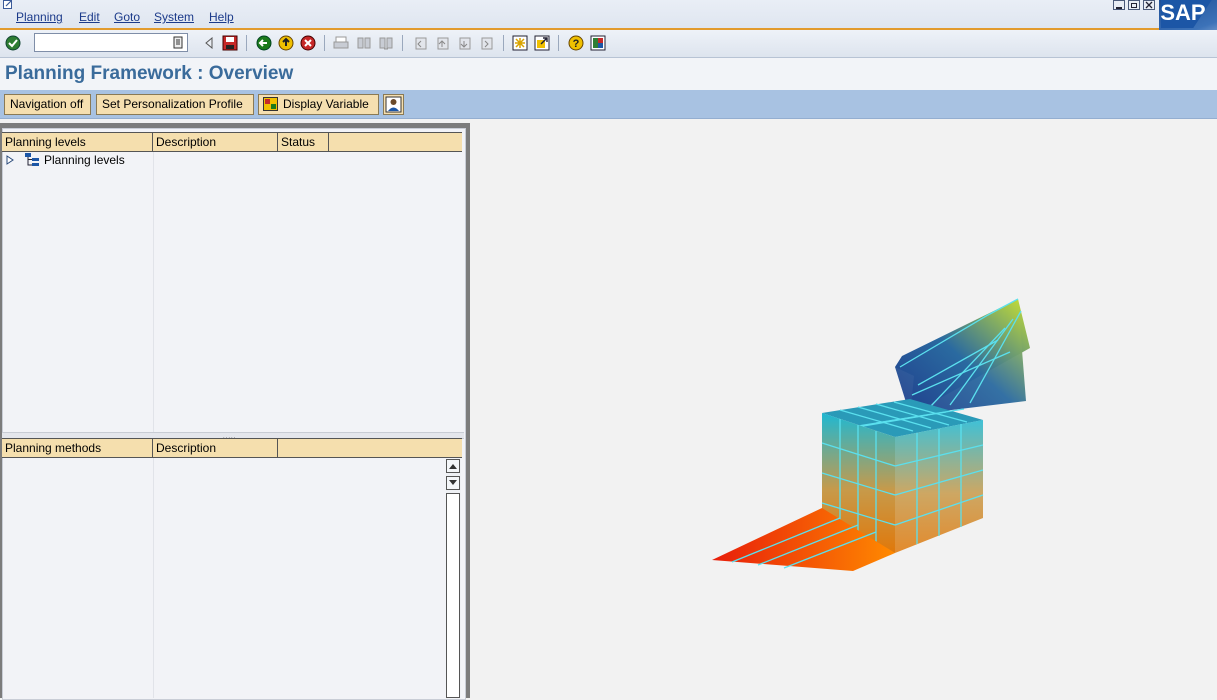 This screenshot has height=700, width=1217. Describe the element at coordinates (32, 159) in the screenshot. I see `hierarchy-icon` at that location.